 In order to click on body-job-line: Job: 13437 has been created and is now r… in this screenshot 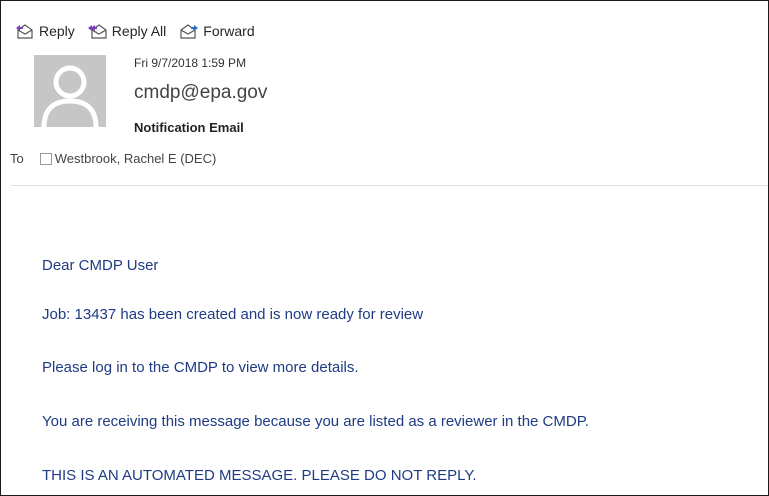, I will do `click(233, 314)`.